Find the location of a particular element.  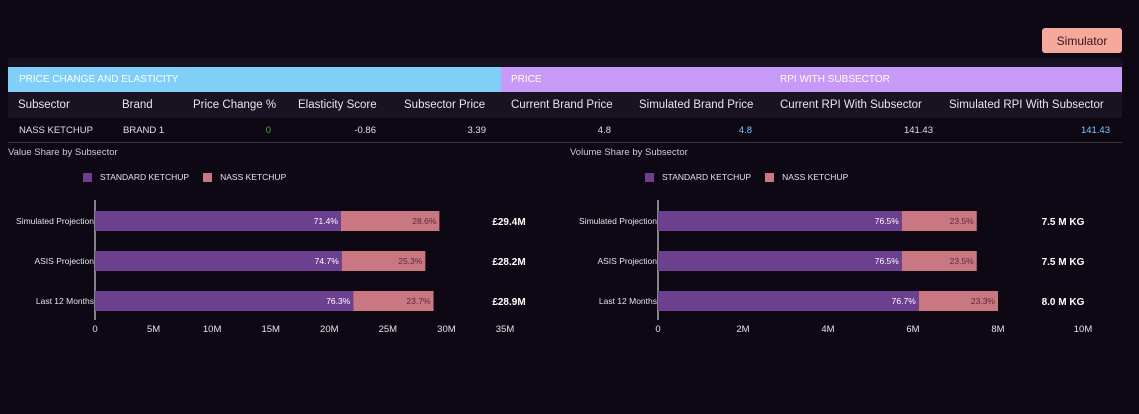

cell-price-change: 0 is located at coordinates (268, 130).